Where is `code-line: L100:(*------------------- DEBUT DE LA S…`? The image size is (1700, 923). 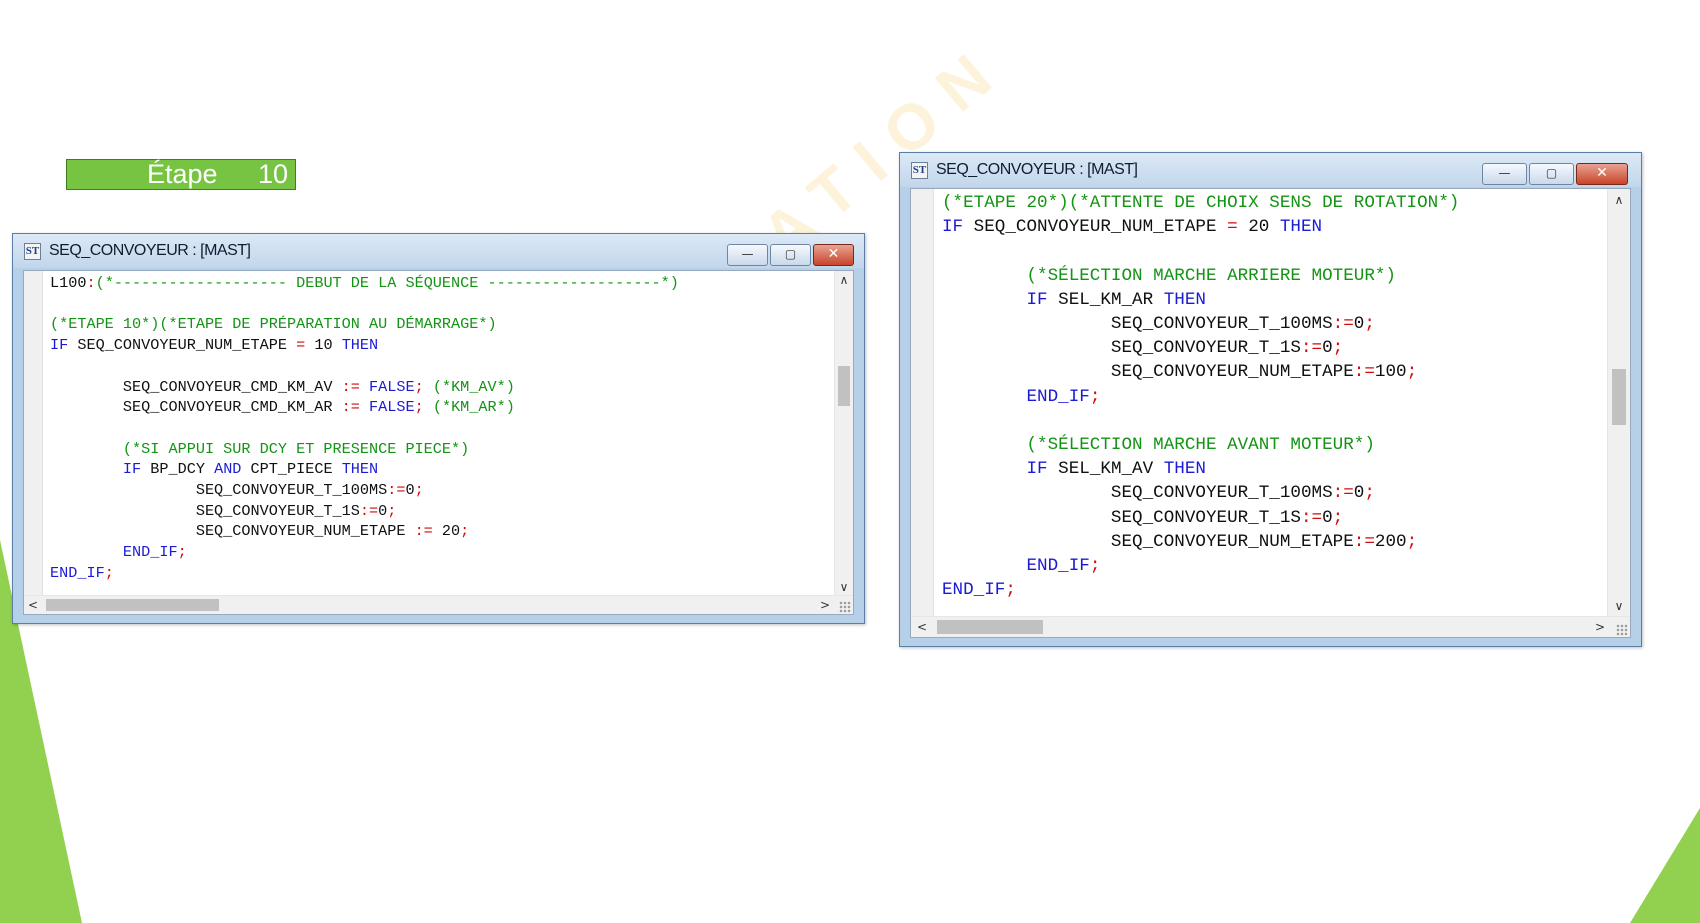 code-line: L100:(*------------------- DEBUT DE LA S… is located at coordinates (364, 283).